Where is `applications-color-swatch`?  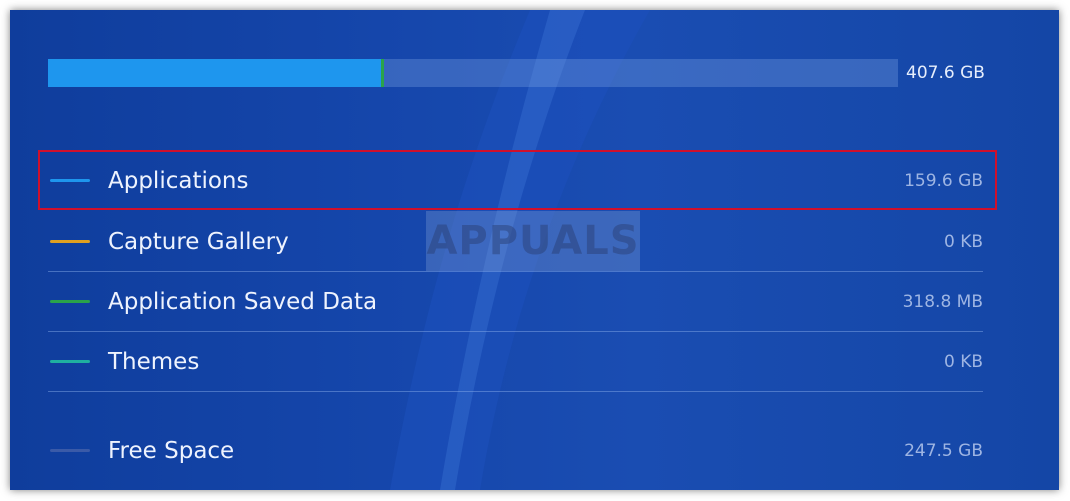
applications-color-swatch is located at coordinates (70, 180).